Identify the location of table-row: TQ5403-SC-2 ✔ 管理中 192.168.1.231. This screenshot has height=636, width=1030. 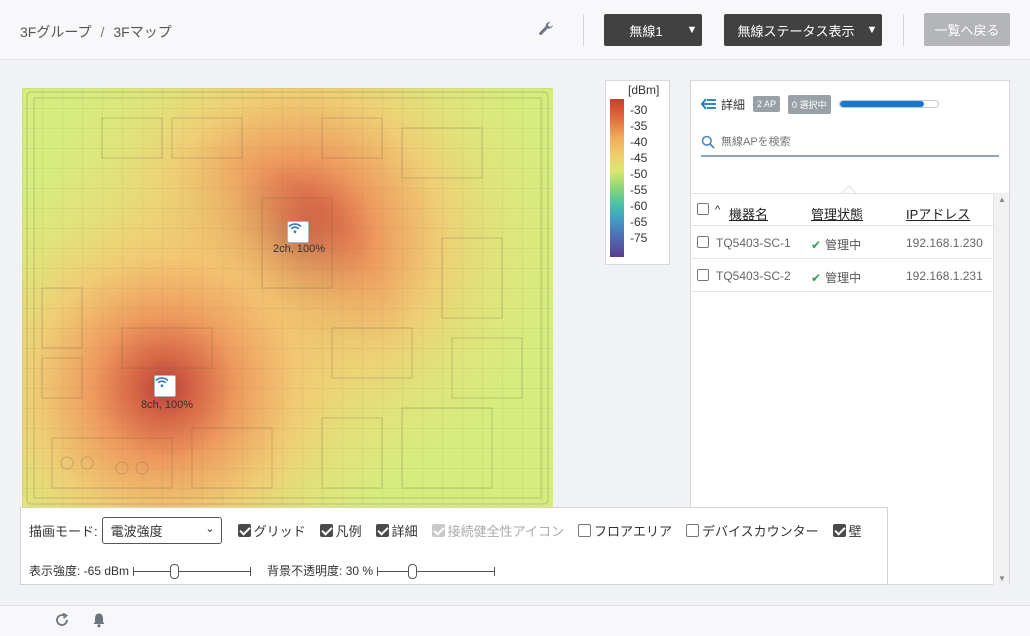
(842, 275).